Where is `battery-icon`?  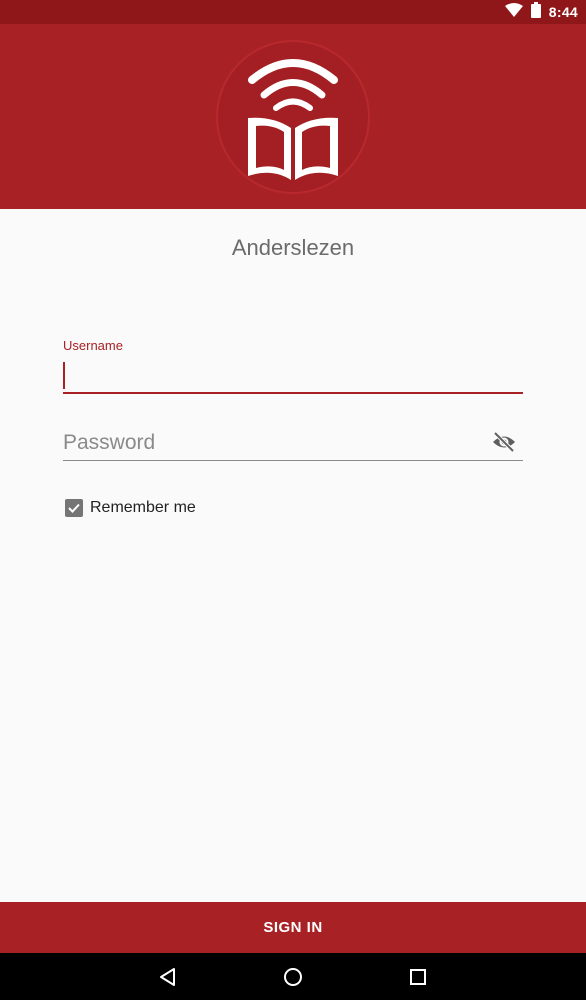 battery-icon is located at coordinates (535, 12).